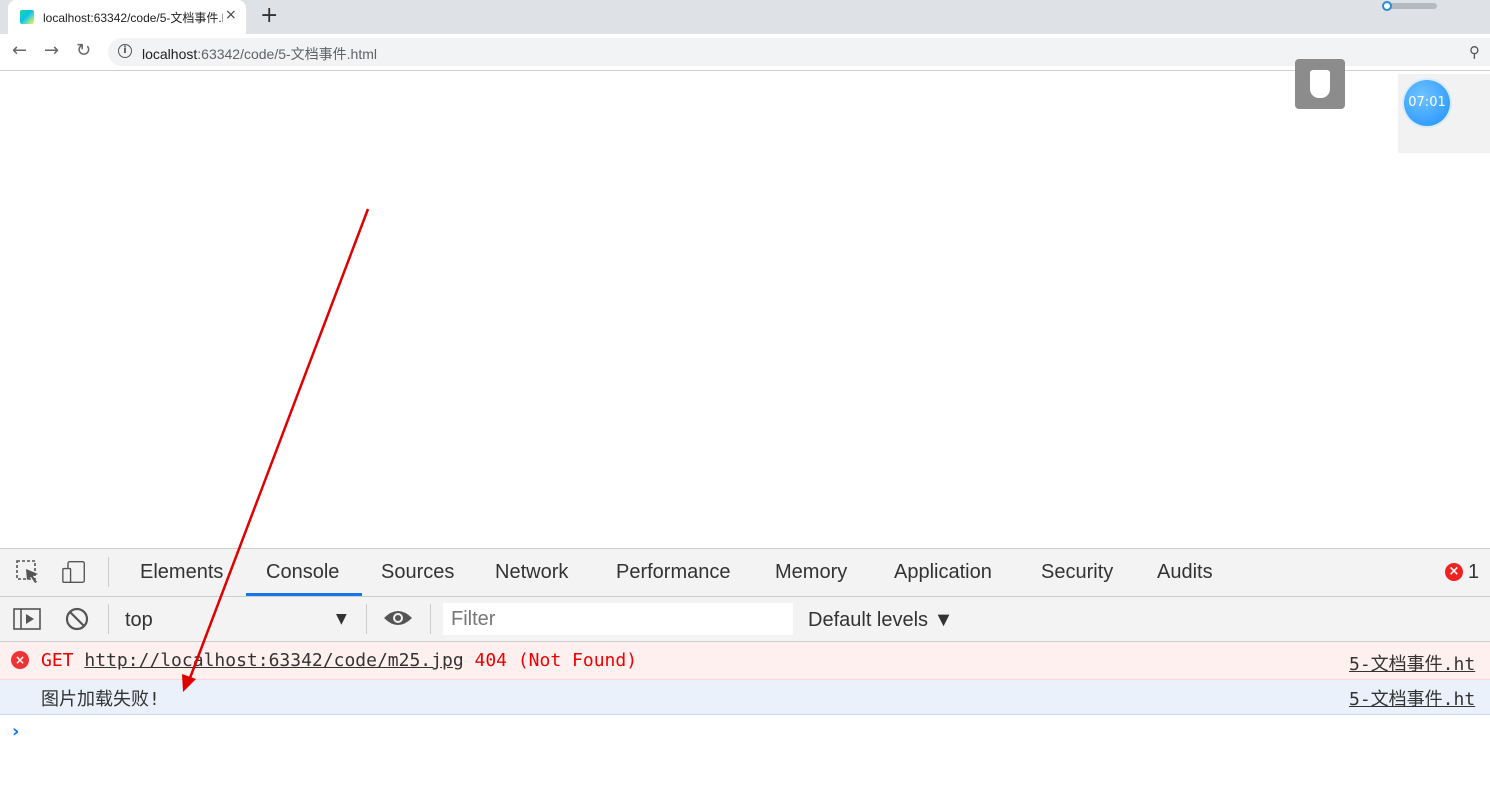 This screenshot has width=1490, height=806. What do you see at coordinates (133, 18) in the screenshot?
I see `tab-title: localhost:63342/code/5-文档事件.html` at bounding box center [133, 18].